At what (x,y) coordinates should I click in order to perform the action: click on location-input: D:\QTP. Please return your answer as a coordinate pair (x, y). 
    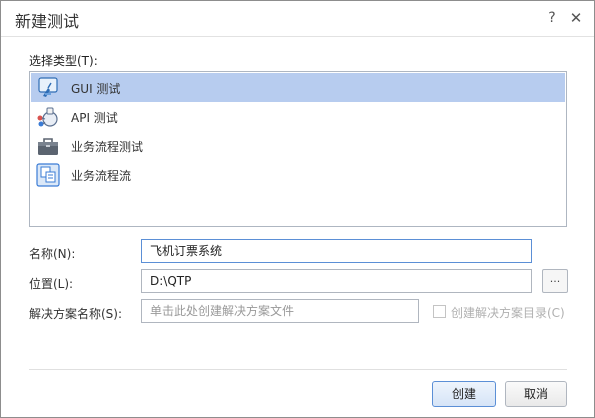
    Looking at the image, I should click on (336, 281).